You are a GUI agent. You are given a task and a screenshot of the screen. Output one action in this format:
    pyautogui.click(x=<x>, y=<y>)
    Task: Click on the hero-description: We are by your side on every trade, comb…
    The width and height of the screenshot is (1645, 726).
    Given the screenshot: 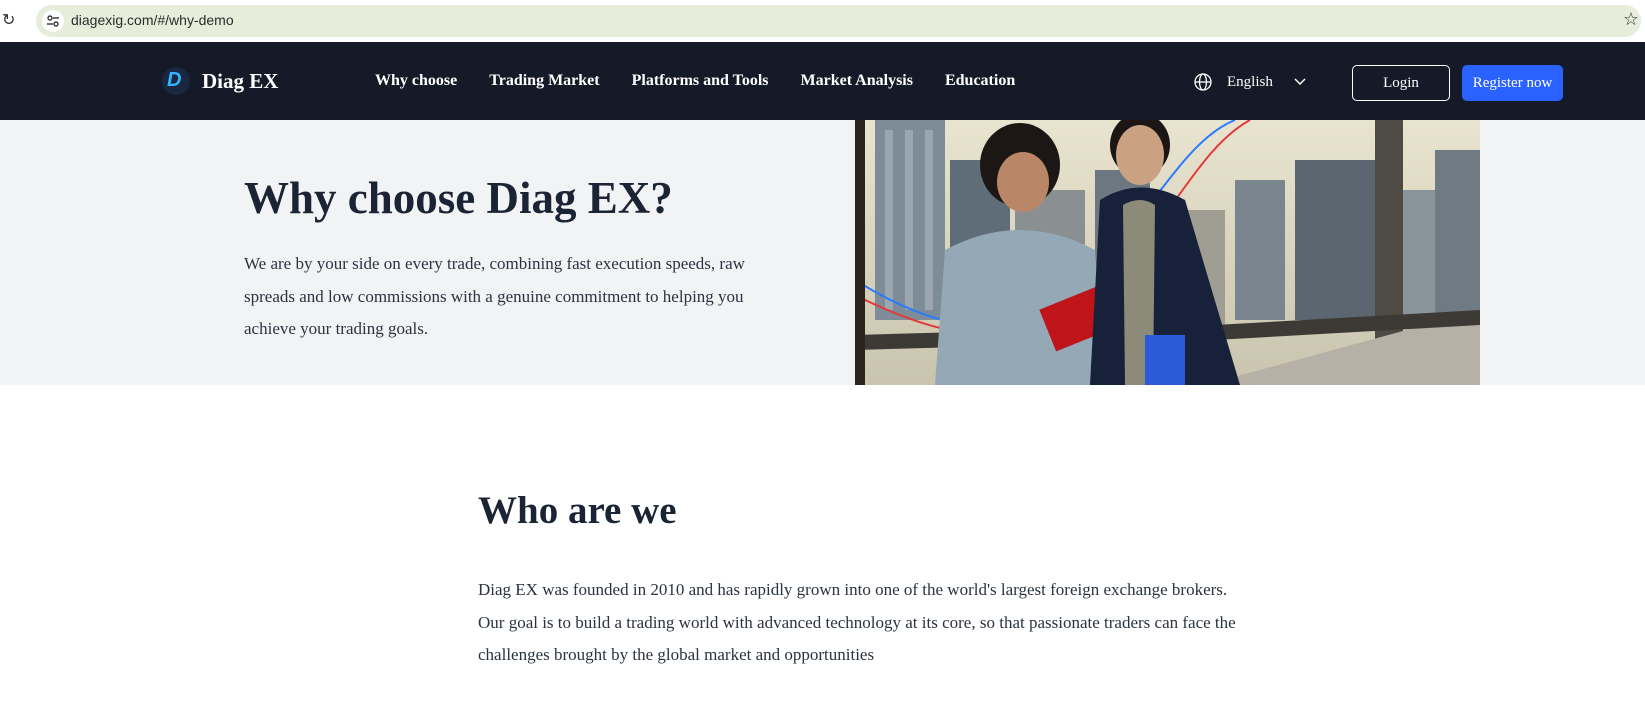 What is the action you would take?
    pyautogui.click(x=494, y=296)
    